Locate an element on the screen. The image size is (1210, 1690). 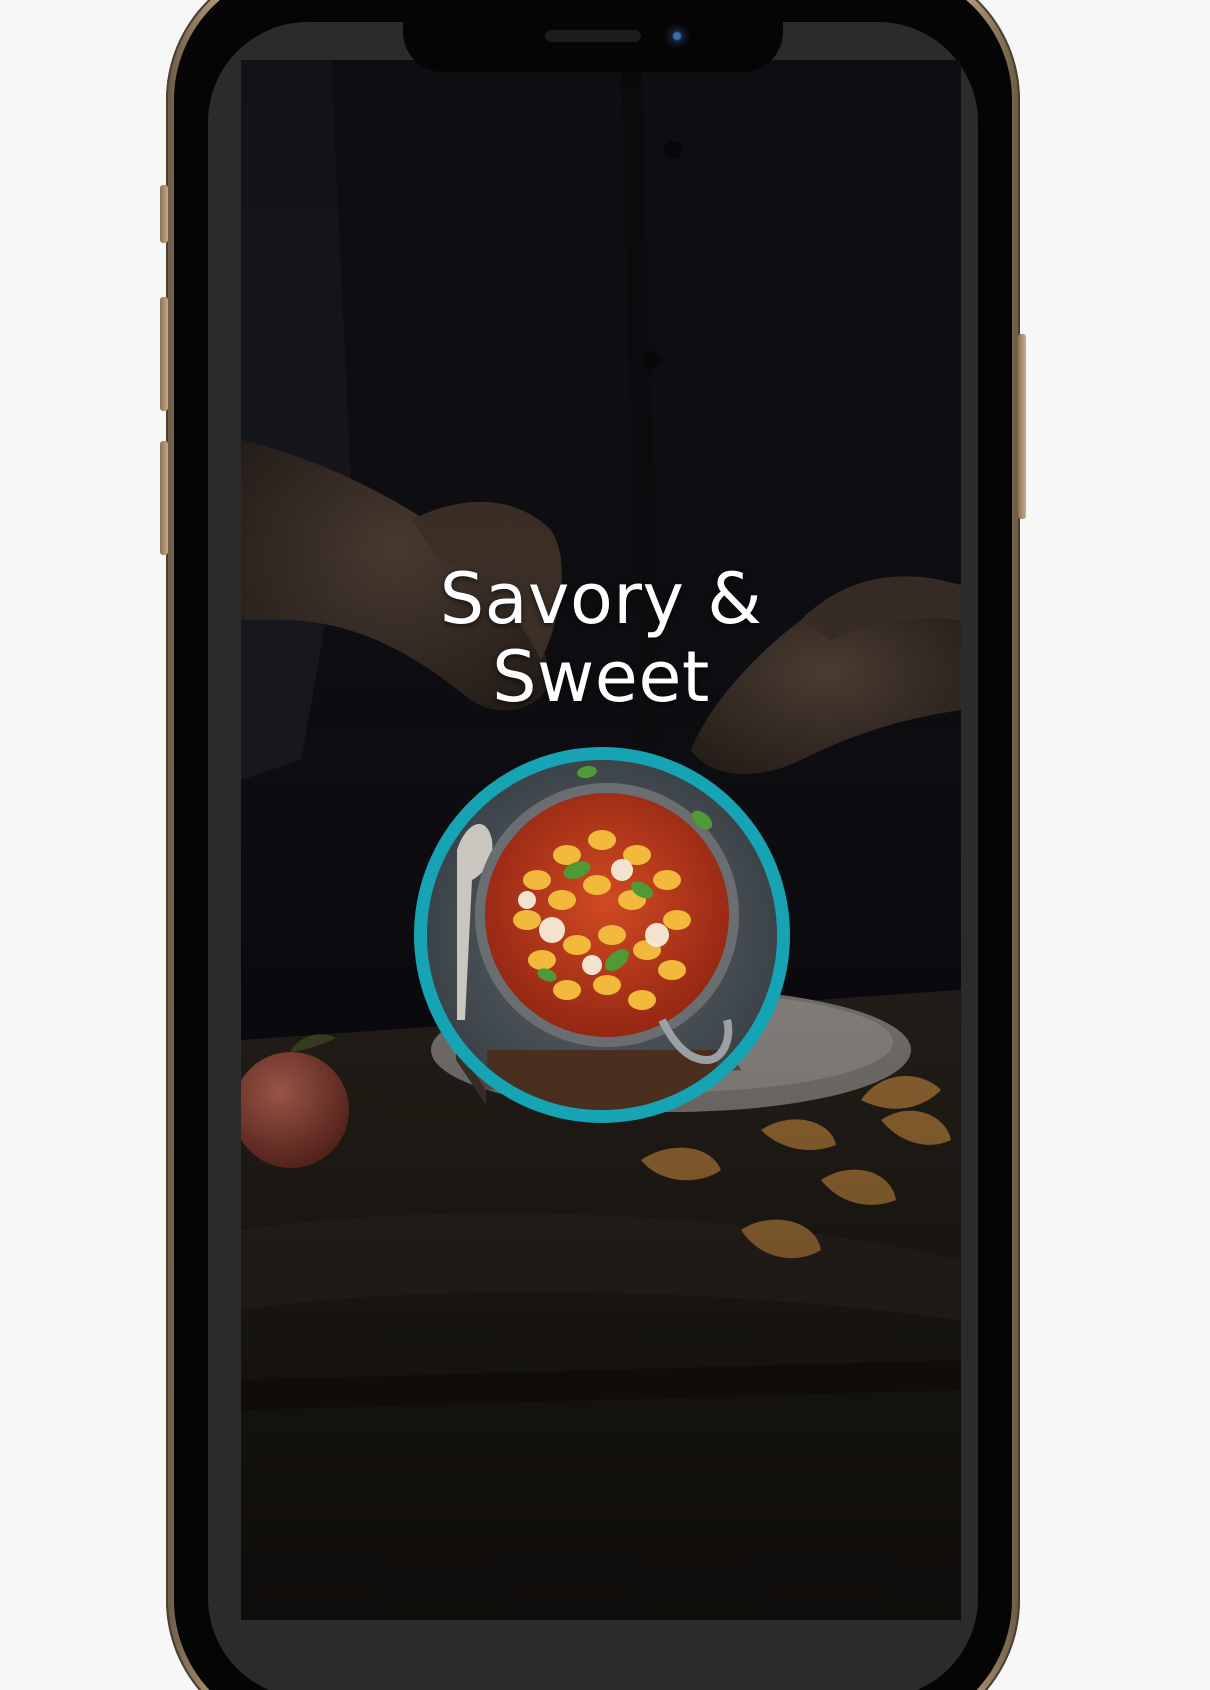
app-title-line-1: Savory & is located at coordinates (601, 599).